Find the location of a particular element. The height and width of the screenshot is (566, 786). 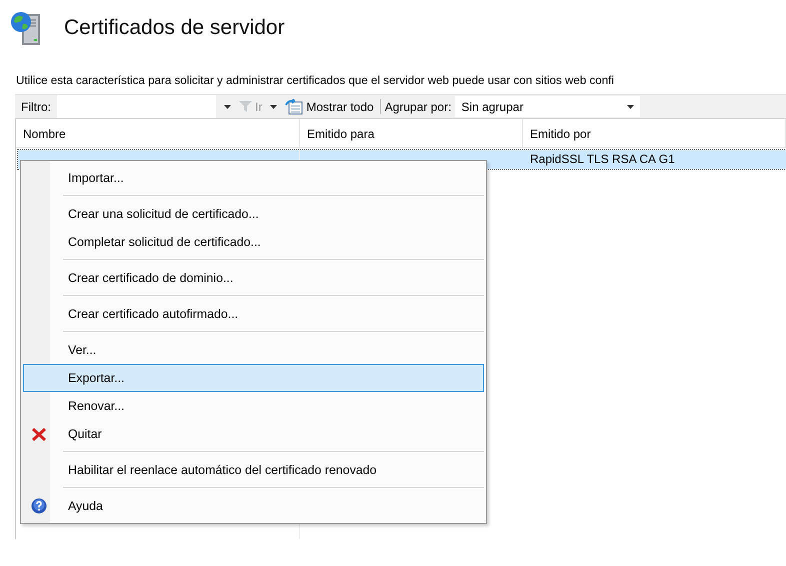

globe-server-icon is located at coordinates (26, 28).